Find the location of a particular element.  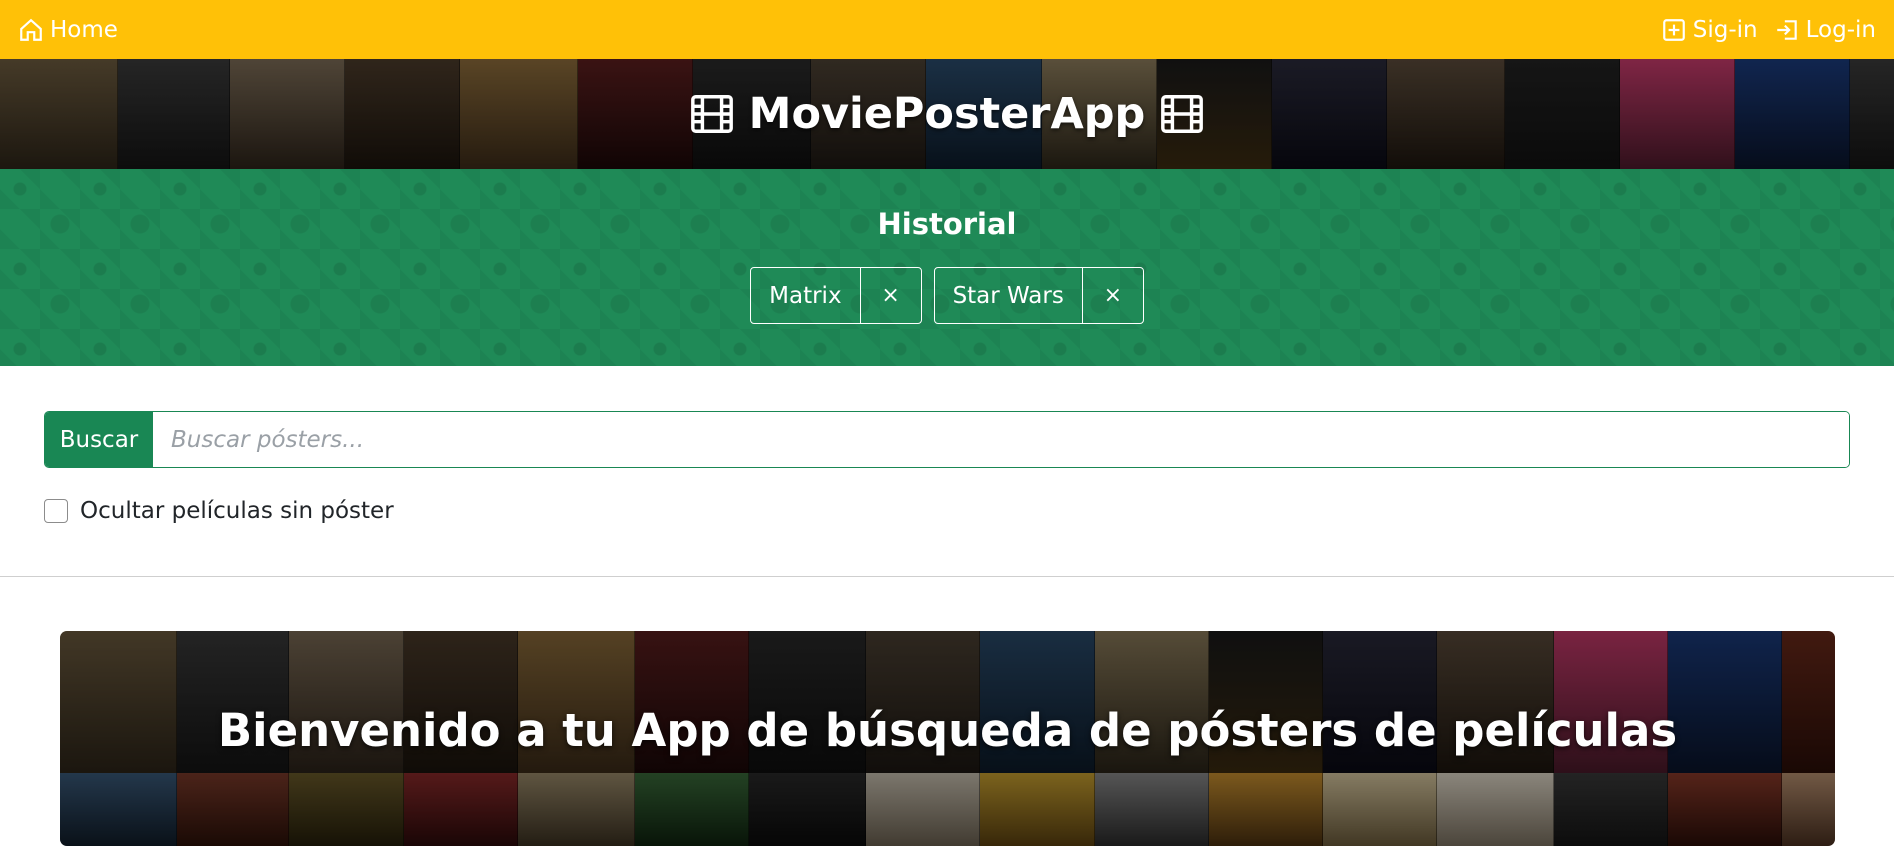

brand-title: MoviePosterApp is located at coordinates (947, 114).